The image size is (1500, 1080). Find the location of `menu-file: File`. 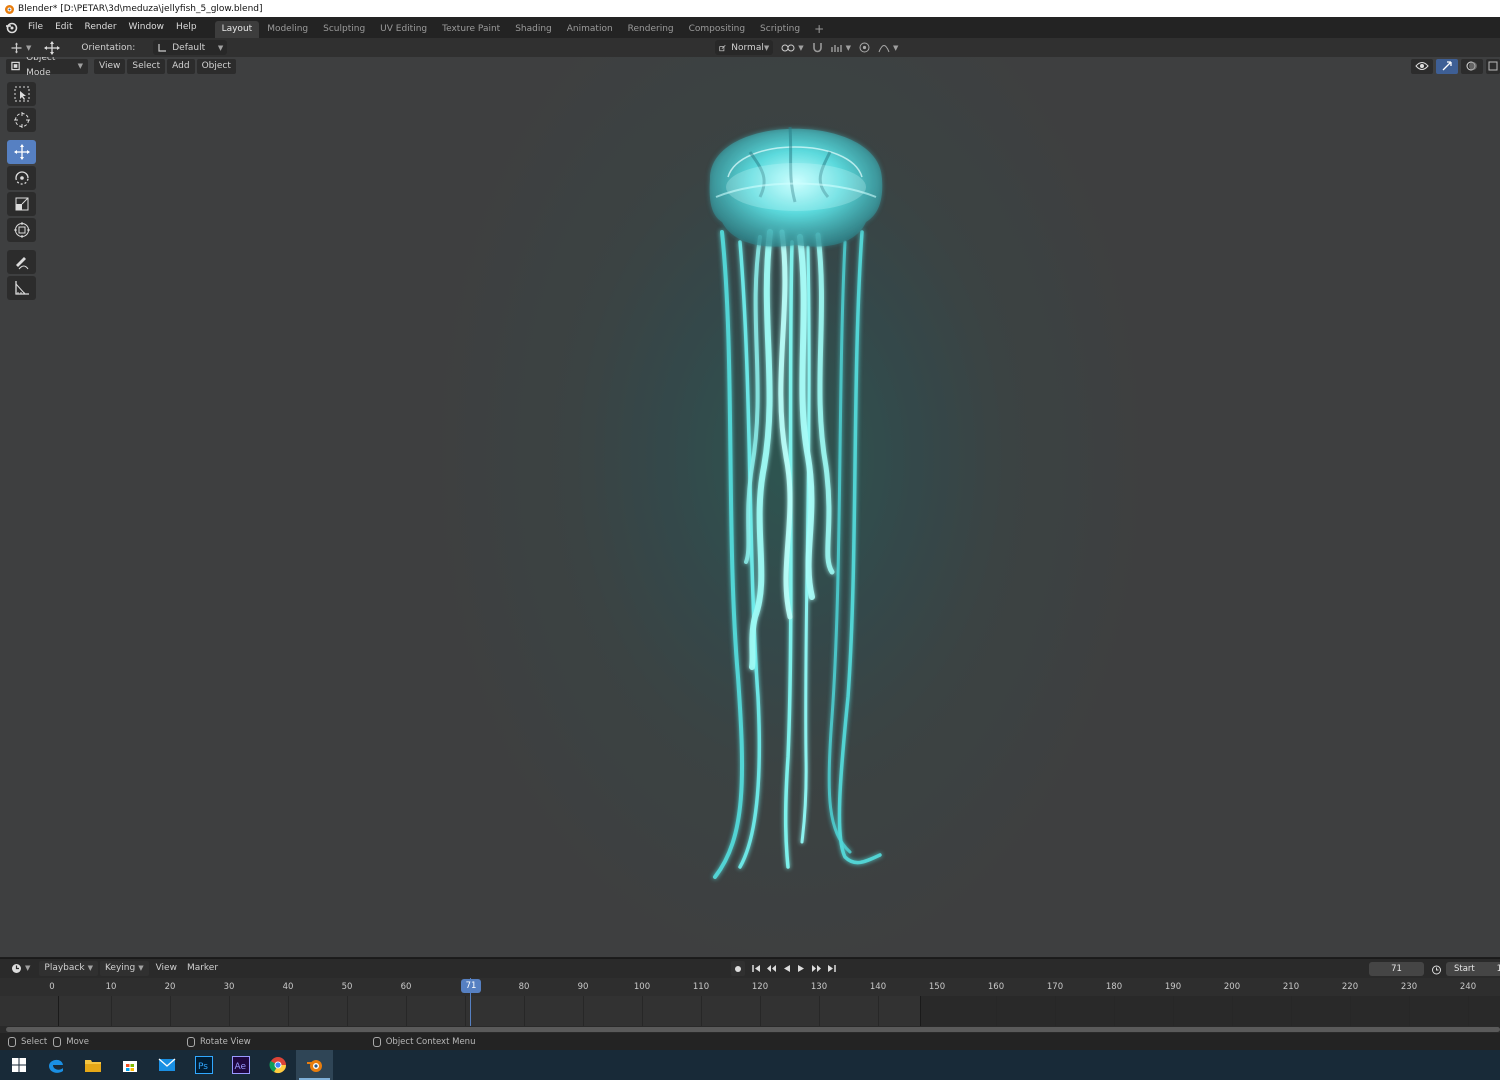

menu-file: File is located at coordinates (35, 27).